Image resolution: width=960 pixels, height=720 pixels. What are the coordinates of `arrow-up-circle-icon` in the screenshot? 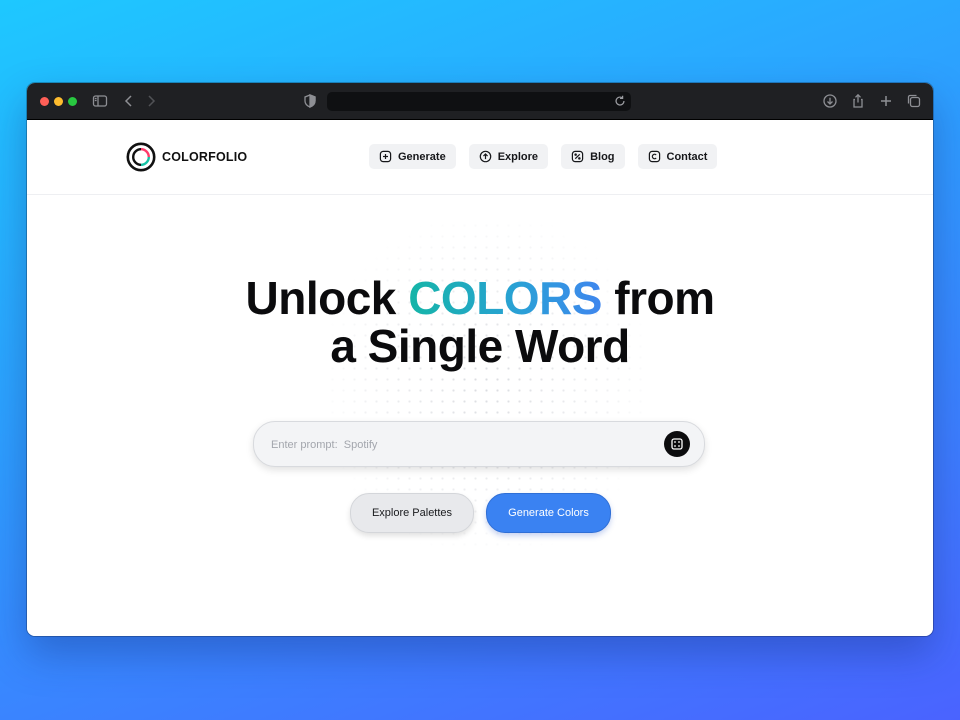 It's located at (485, 156).